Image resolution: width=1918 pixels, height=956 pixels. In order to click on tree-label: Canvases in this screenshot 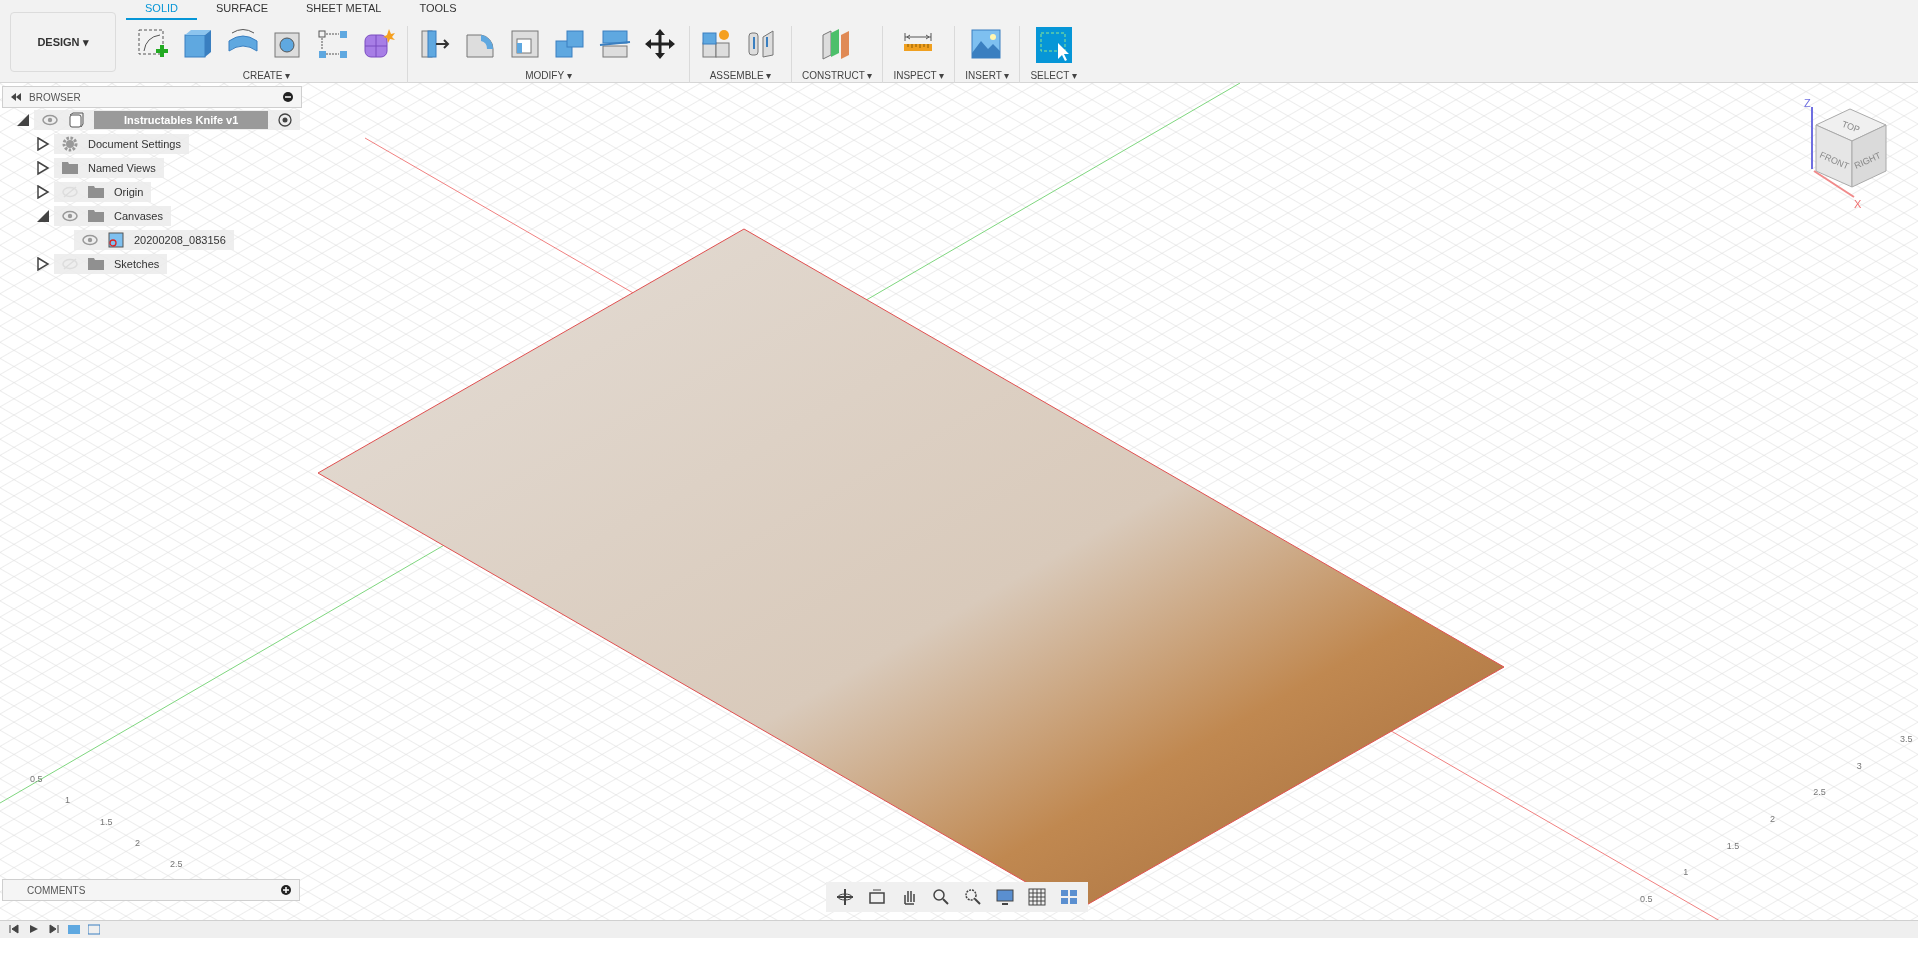, I will do `click(138, 216)`.